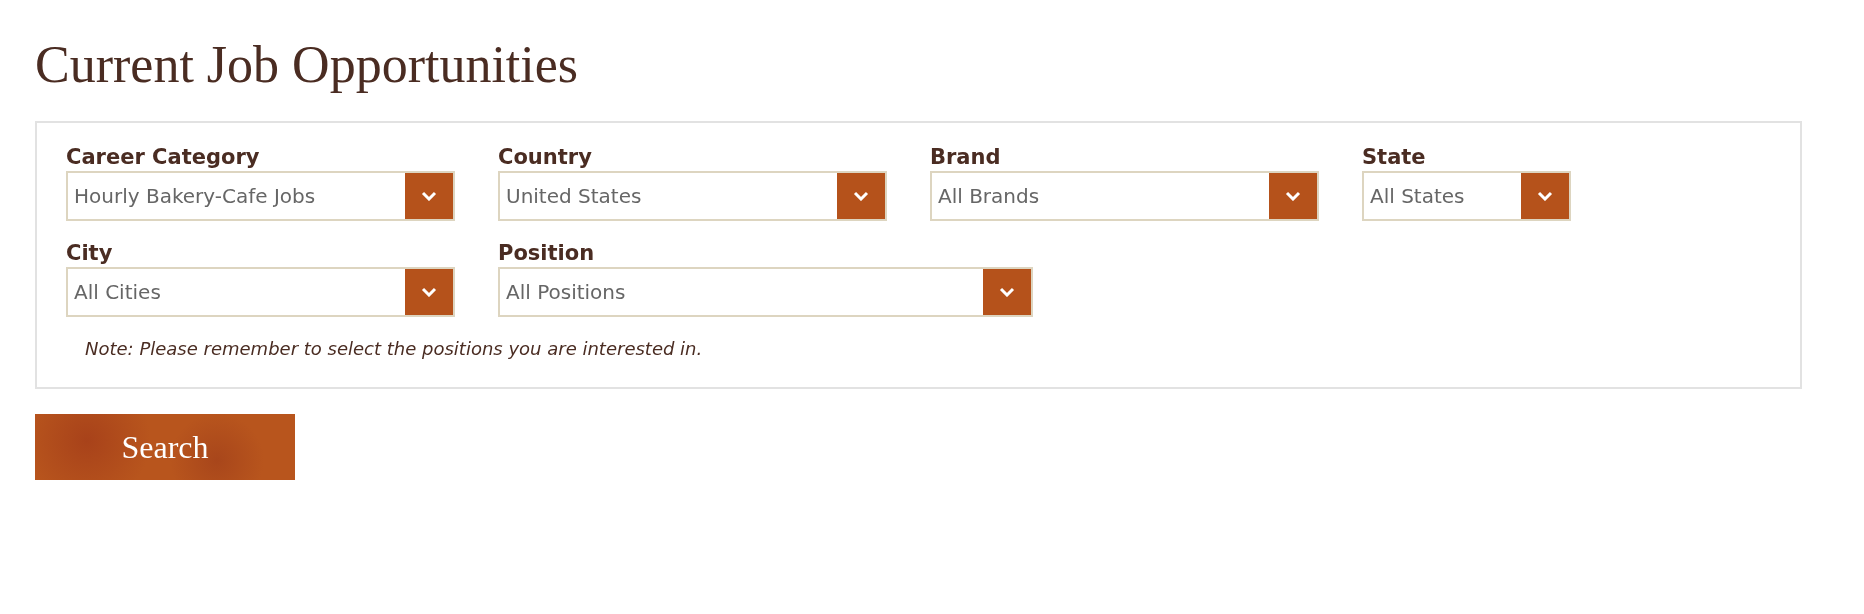 The height and width of the screenshot is (614, 1864). I want to click on dropdown: All Positions, so click(765, 292).